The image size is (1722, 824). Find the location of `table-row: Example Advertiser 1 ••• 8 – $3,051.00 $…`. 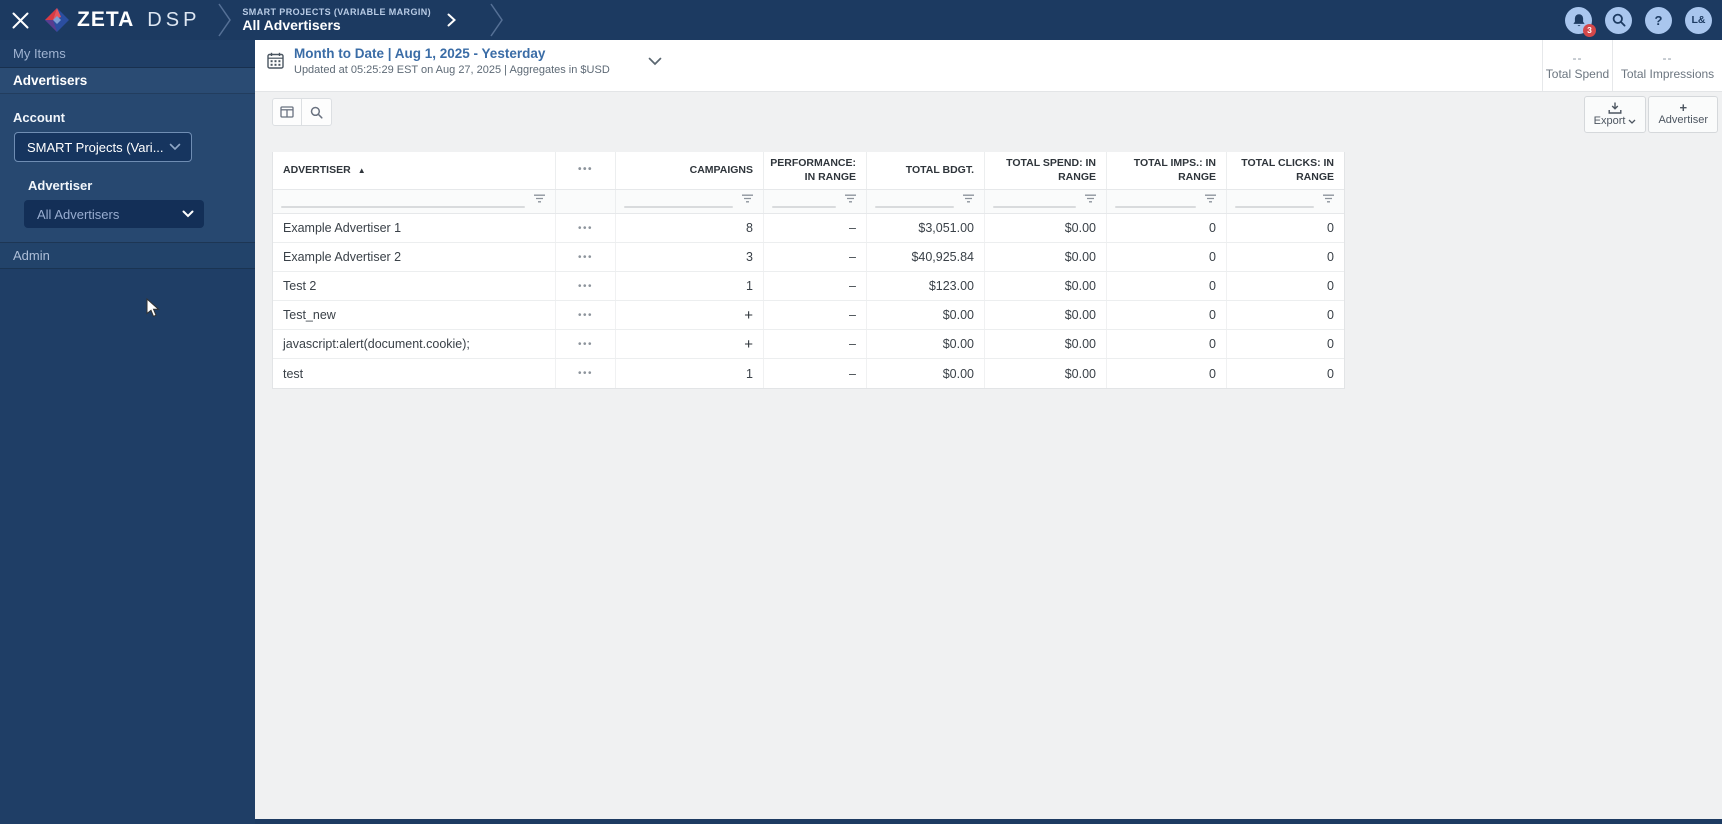

table-row: Example Advertiser 1 ••• 8 – $3,051.00 $… is located at coordinates (808, 228).